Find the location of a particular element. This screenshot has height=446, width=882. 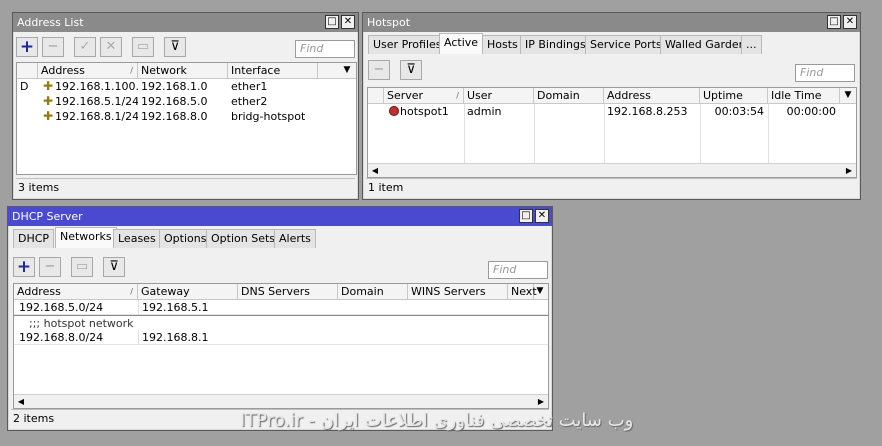

col-interface: Interface is located at coordinates (273, 71).